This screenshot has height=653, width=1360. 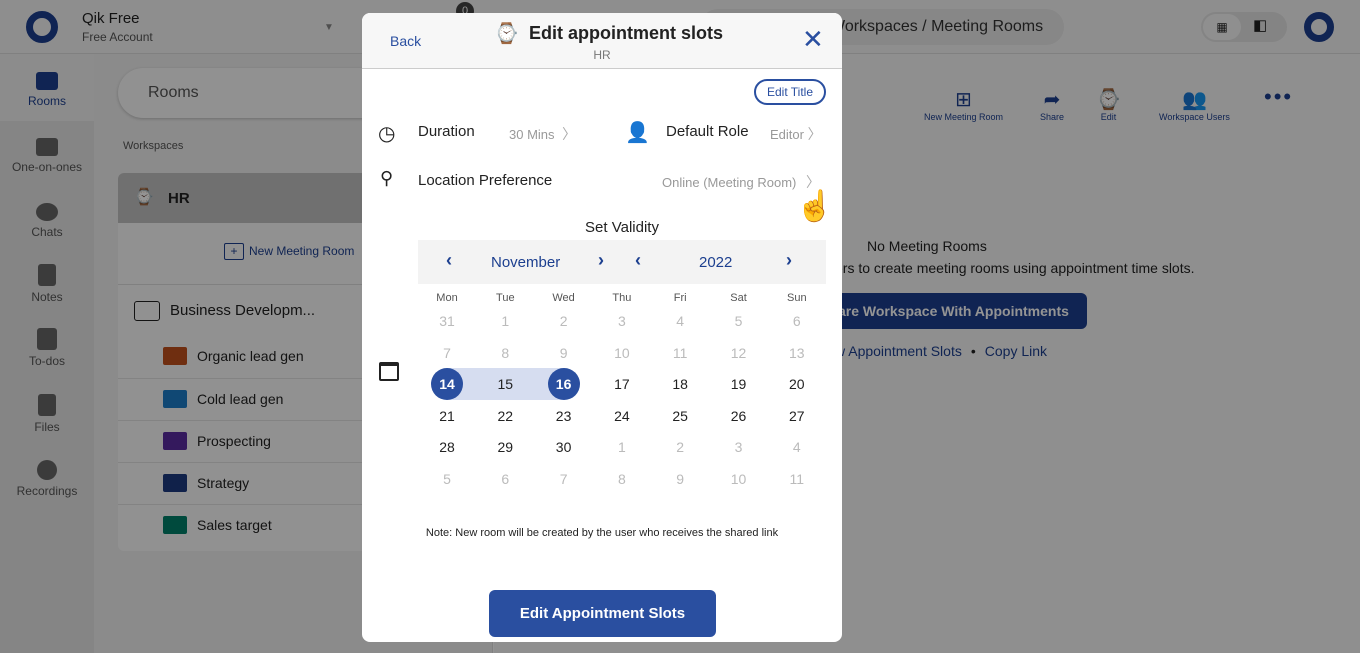 What do you see at coordinates (505, 384) in the screenshot?
I see `calendar-day: 15` at bounding box center [505, 384].